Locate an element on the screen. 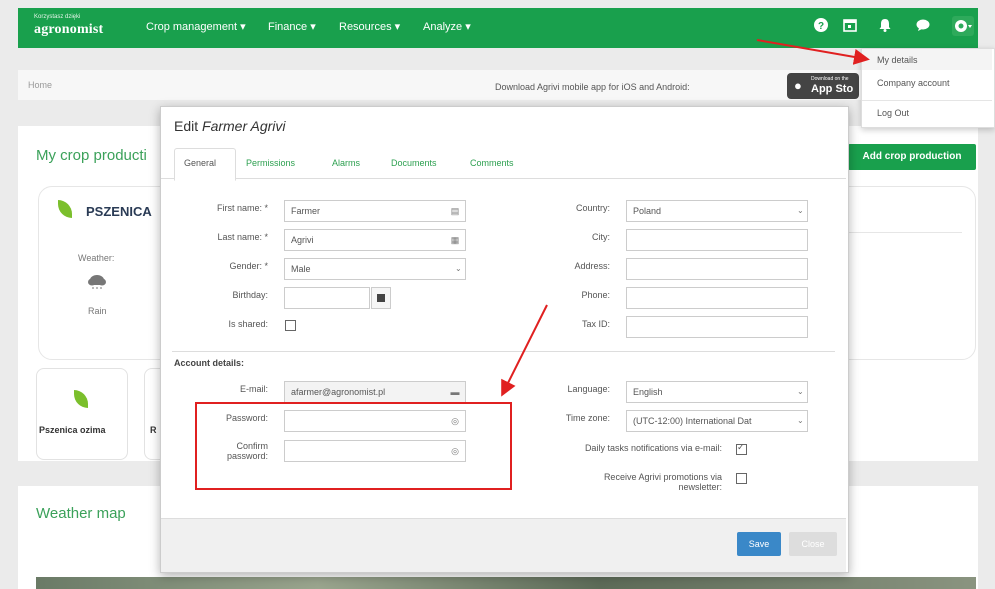 The height and width of the screenshot is (589, 995). tab-general-label: General is located at coordinates (200, 163).